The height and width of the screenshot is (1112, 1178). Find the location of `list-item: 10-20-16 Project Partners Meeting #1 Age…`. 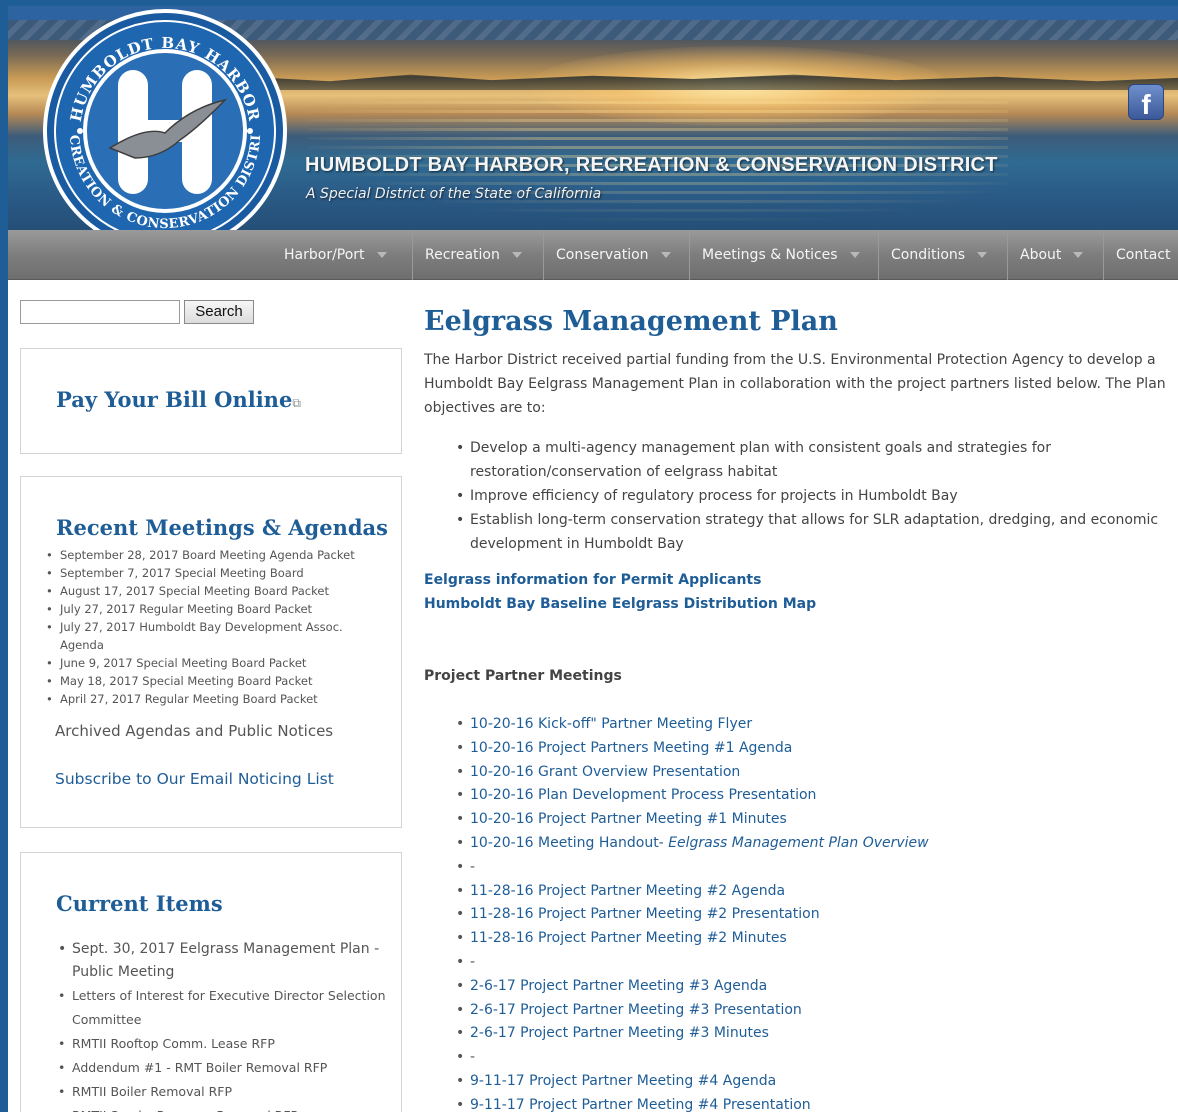

list-item: 10-20-16 Project Partners Meeting #1 Age… is located at coordinates (806, 749).